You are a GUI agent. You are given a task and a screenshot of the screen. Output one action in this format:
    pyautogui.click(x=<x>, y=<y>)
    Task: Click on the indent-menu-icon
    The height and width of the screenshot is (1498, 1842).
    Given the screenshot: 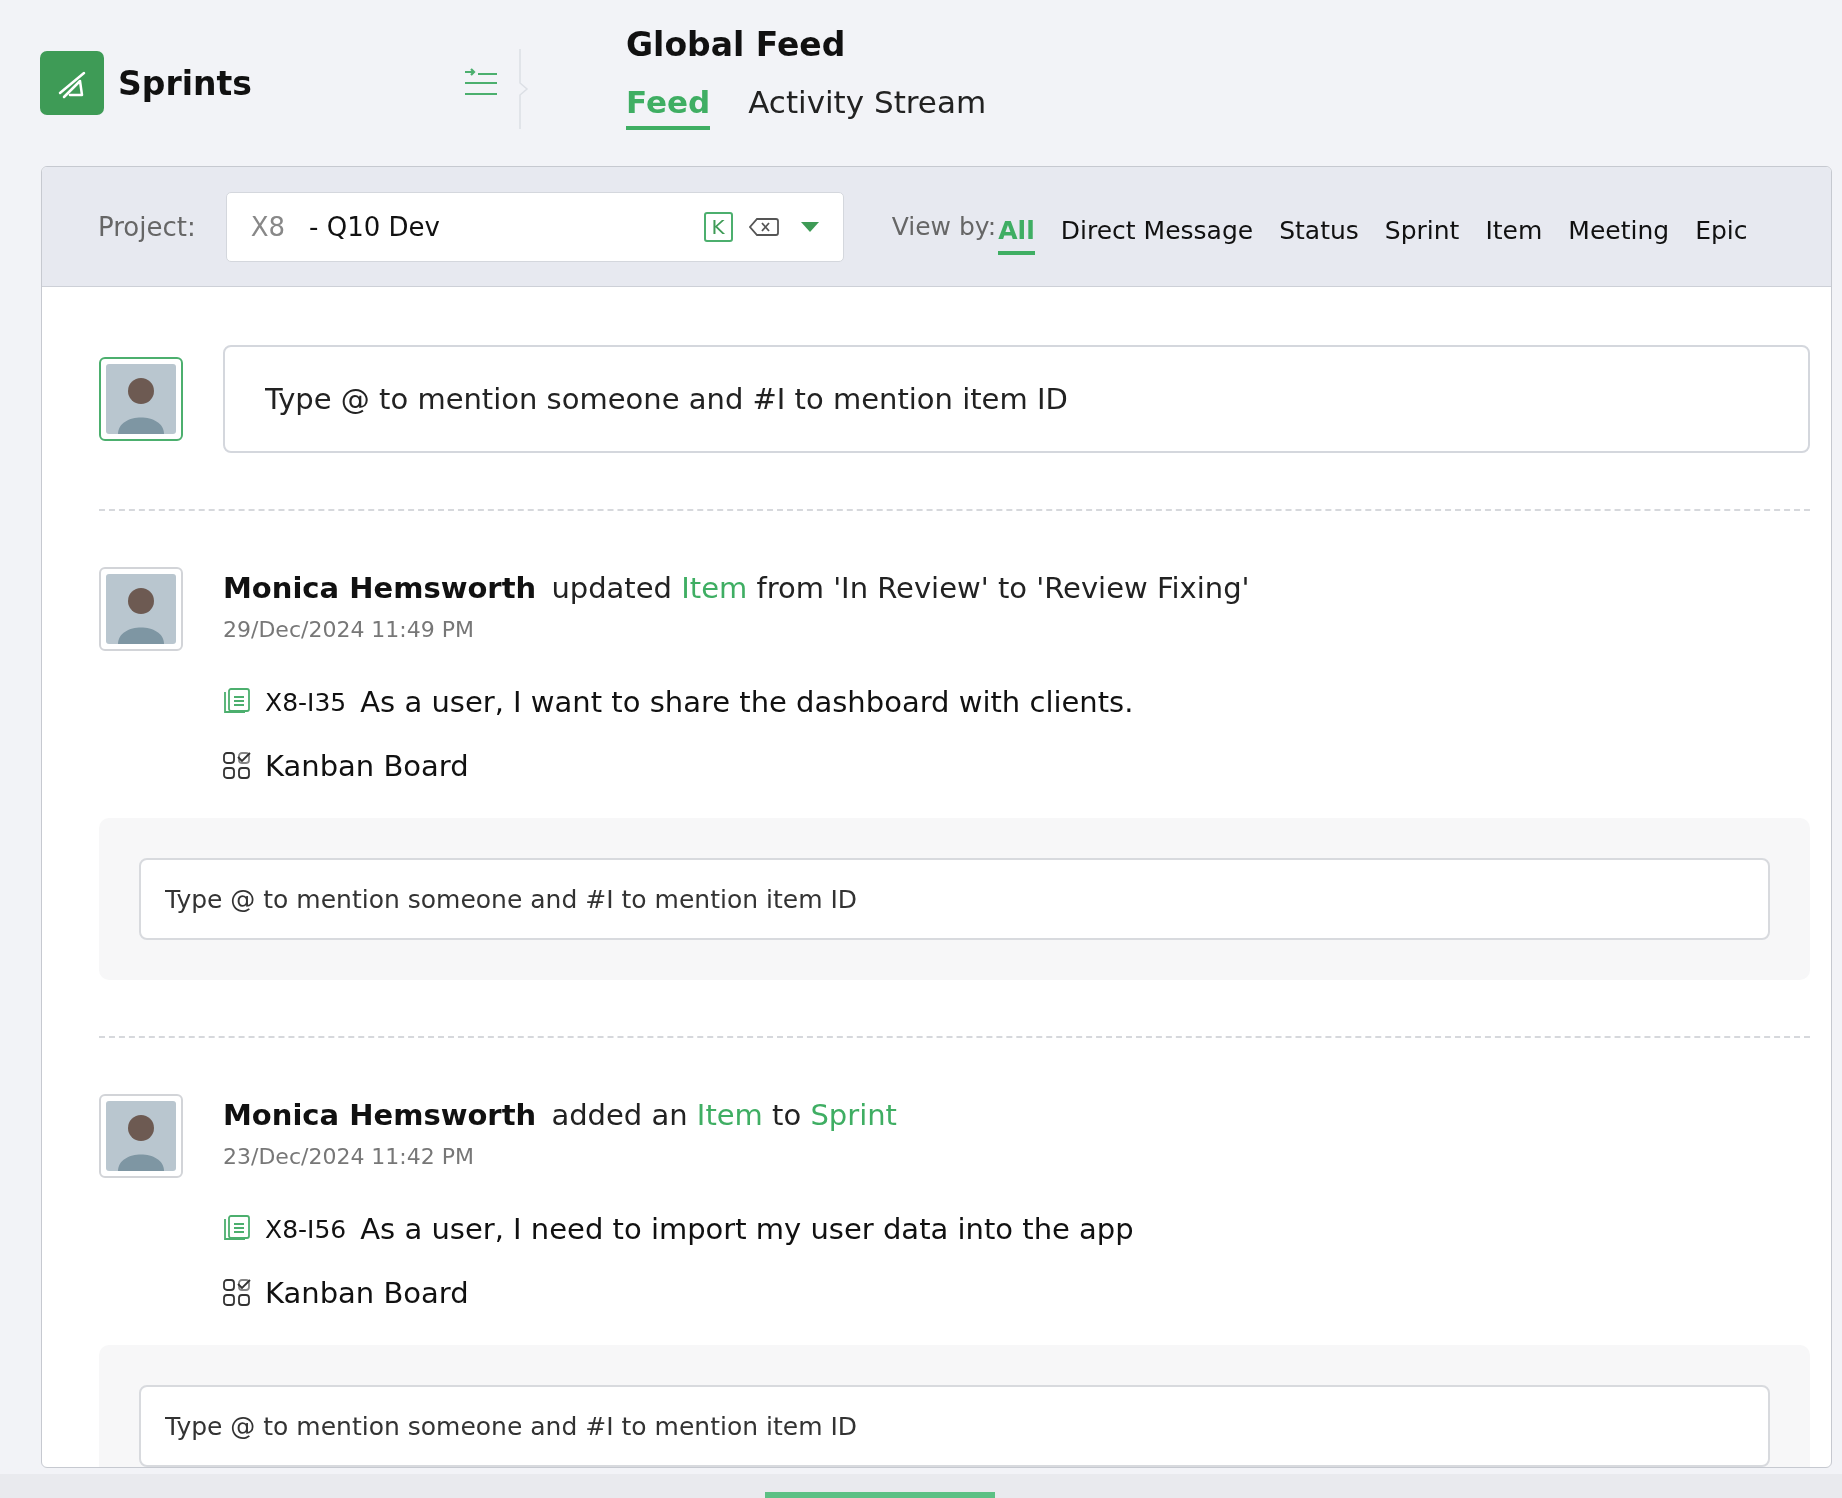 What is the action you would take?
    pyautogui.click(x=481, y=83)
    